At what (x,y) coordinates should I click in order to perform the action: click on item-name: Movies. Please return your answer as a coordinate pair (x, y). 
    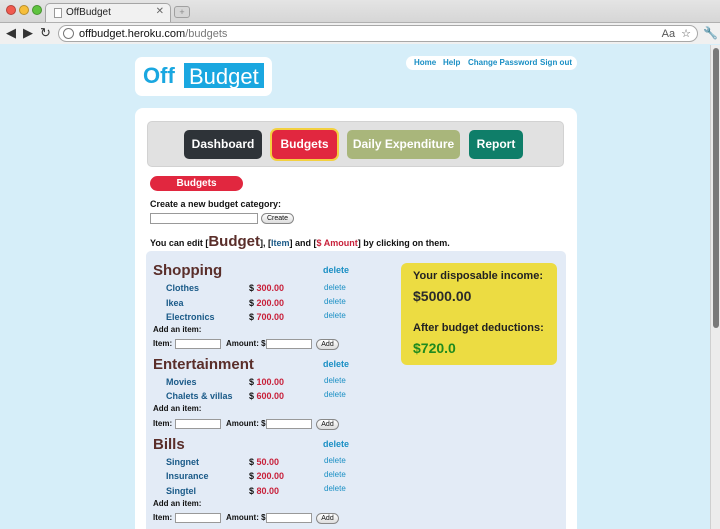
    Looking at the image, I should click on (181, 382).